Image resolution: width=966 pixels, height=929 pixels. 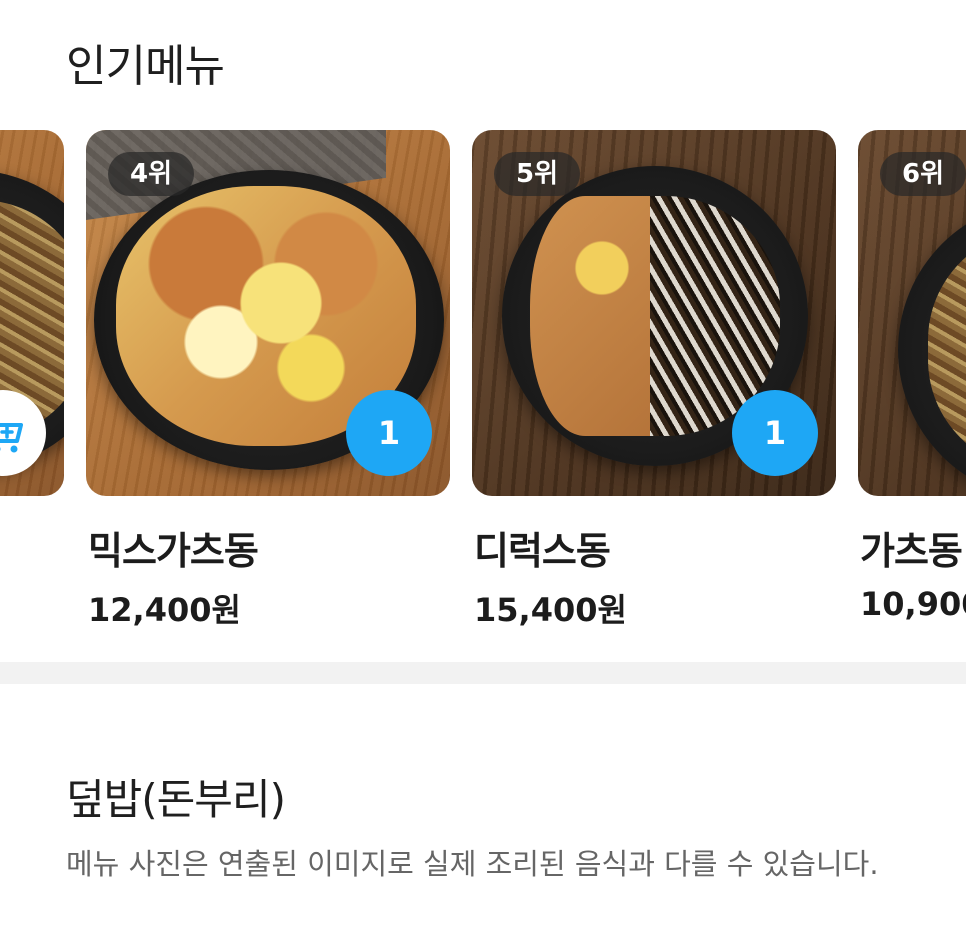 I want to click on menu-item-image: 5위 1, so click(x=654, y=313).